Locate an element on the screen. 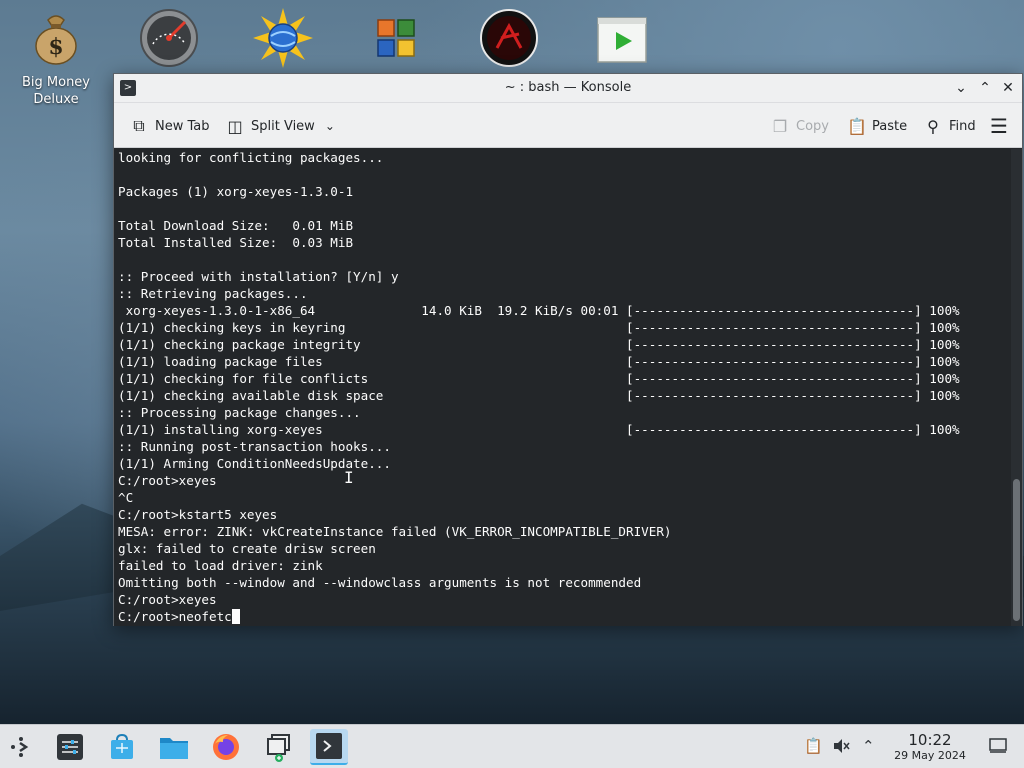 This screenshot has width=1024, height=768. sun-globe-icon is located at coordinates (283, 38).